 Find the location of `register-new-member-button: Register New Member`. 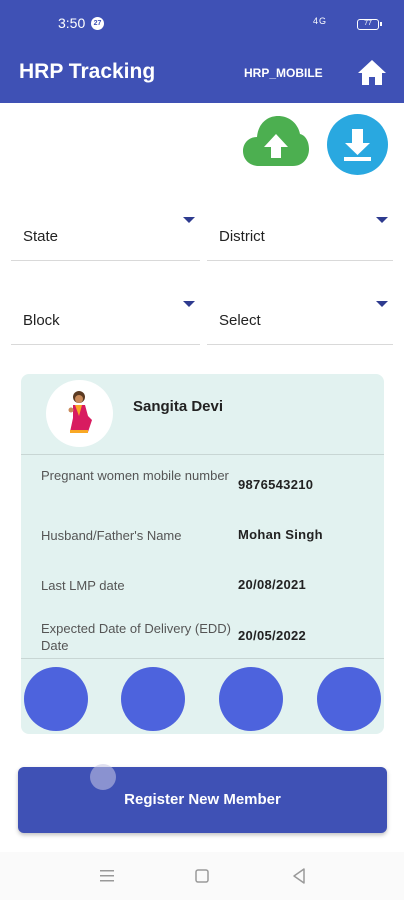

register-new-member-button: Register New Member is located at coordinates (202, 800).